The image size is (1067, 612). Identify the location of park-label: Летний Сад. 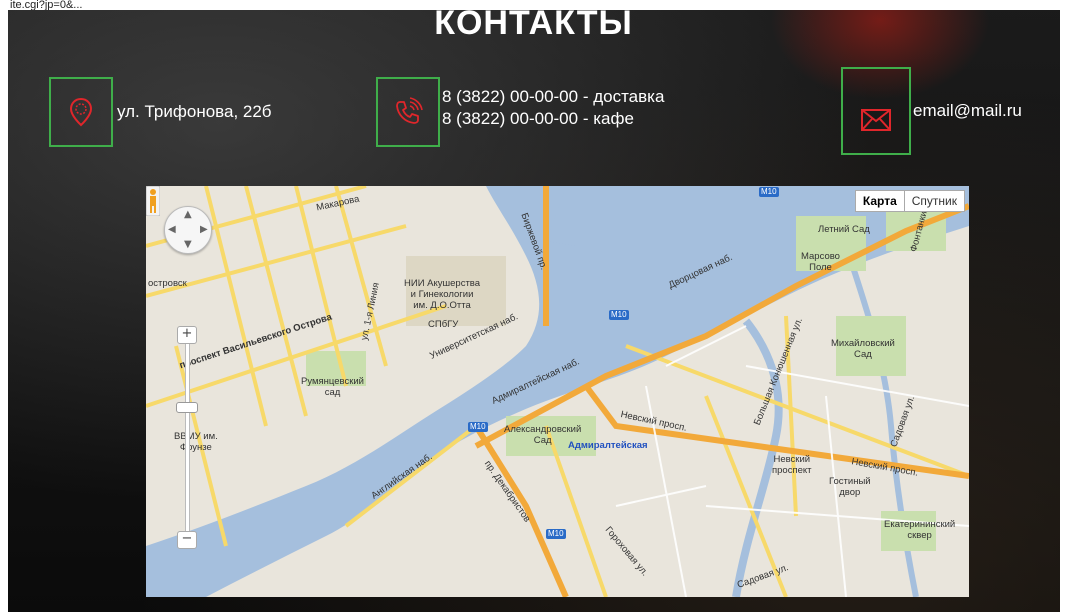
(844, 229).